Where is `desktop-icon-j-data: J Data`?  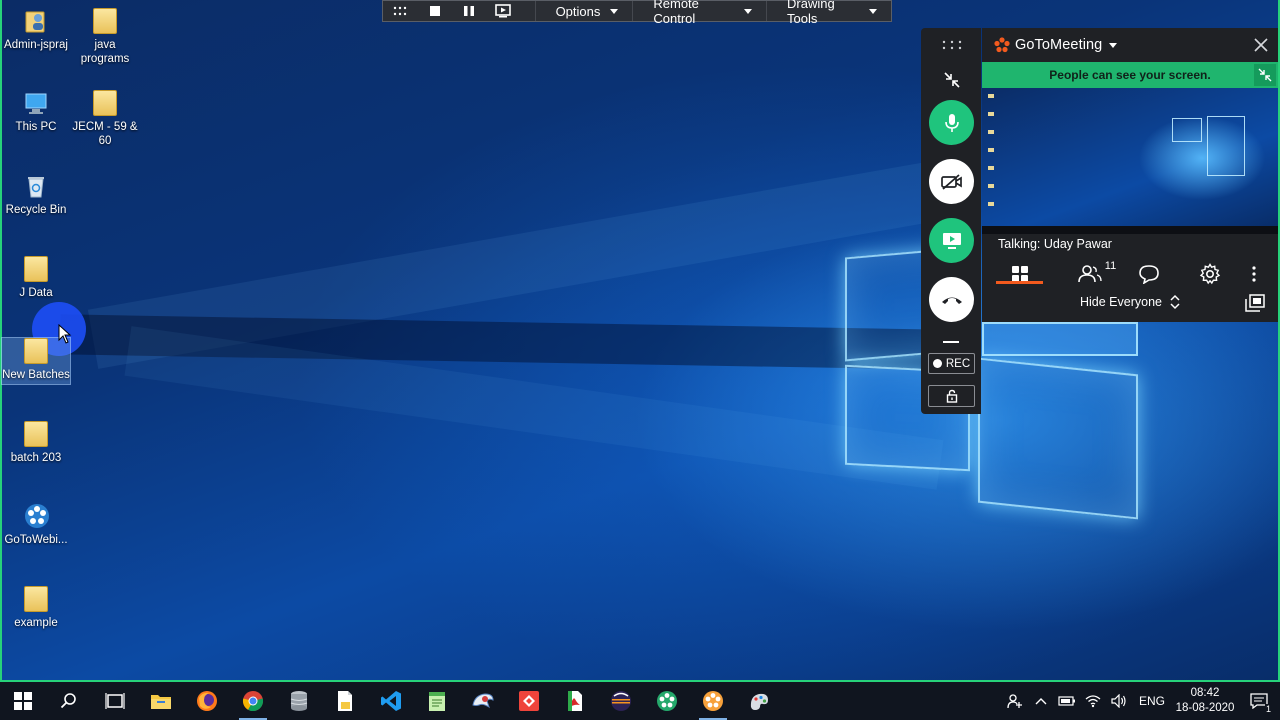
desktop-icon-j-data: J Data is located at coordinates (36, 278).